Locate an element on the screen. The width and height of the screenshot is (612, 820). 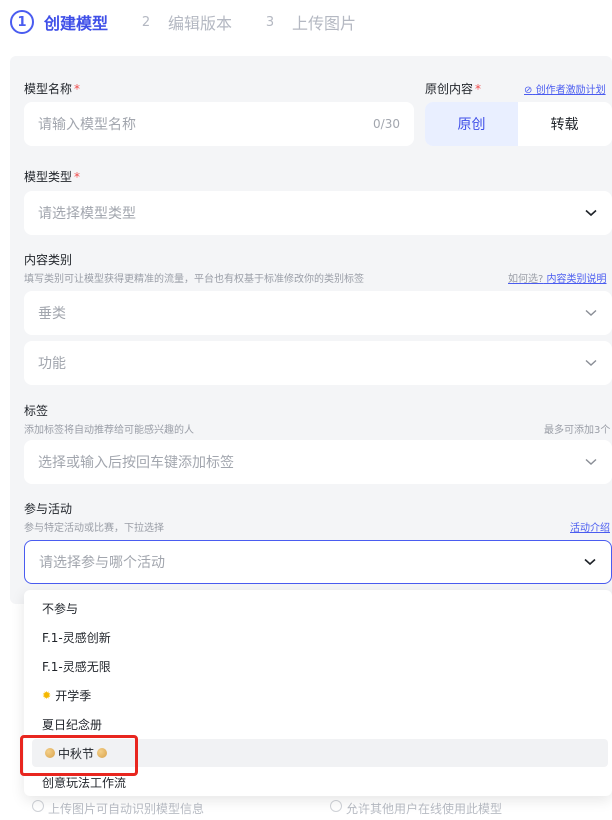
model-type-label: 模型类型 * is located at coordinates (52, 176).